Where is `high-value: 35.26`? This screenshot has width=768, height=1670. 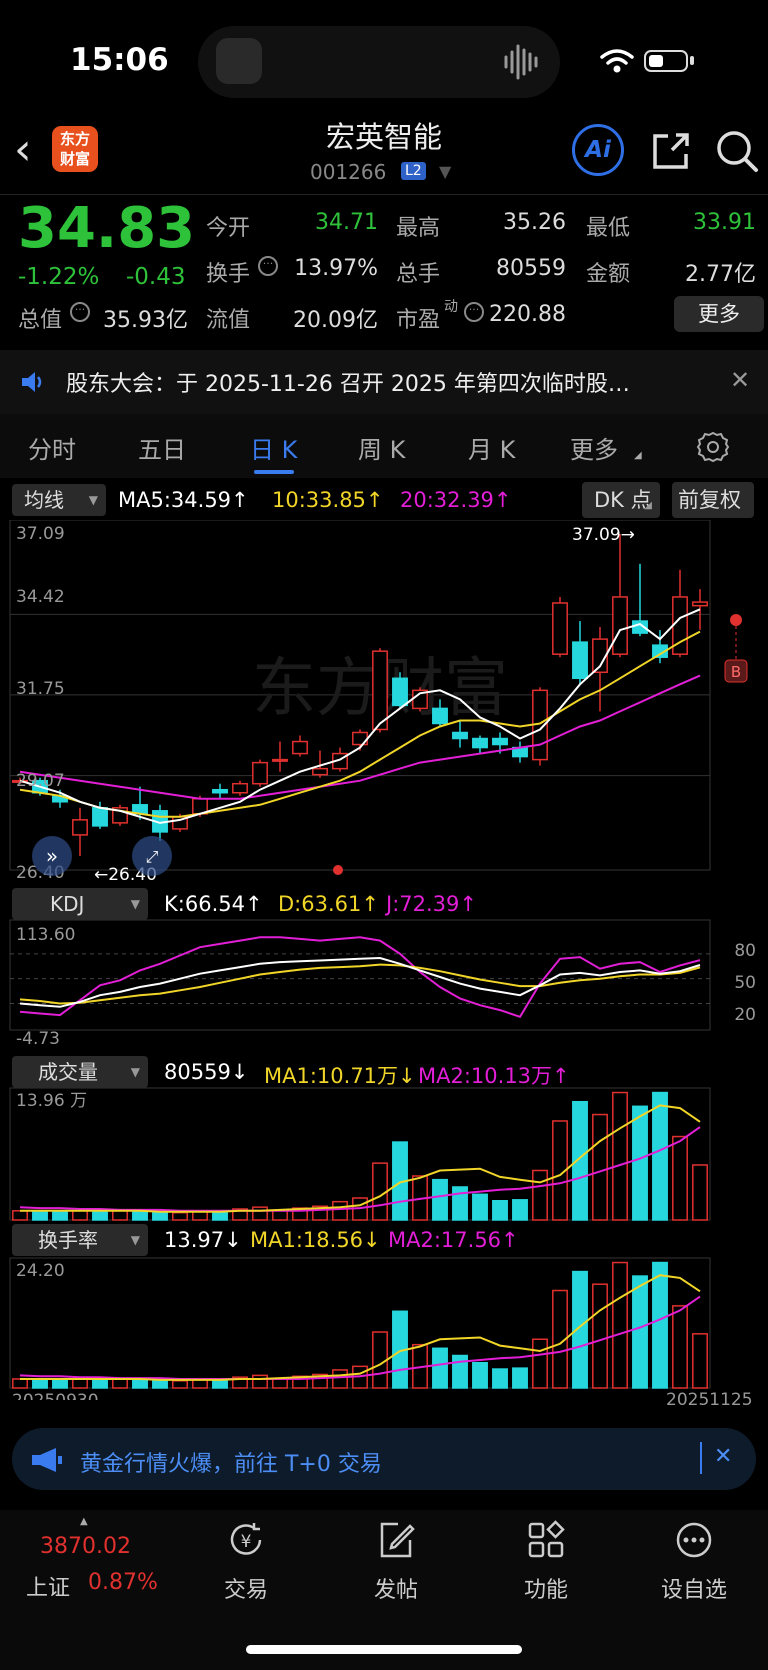
high-value: 35.26 is located at coordinates (534, 222).